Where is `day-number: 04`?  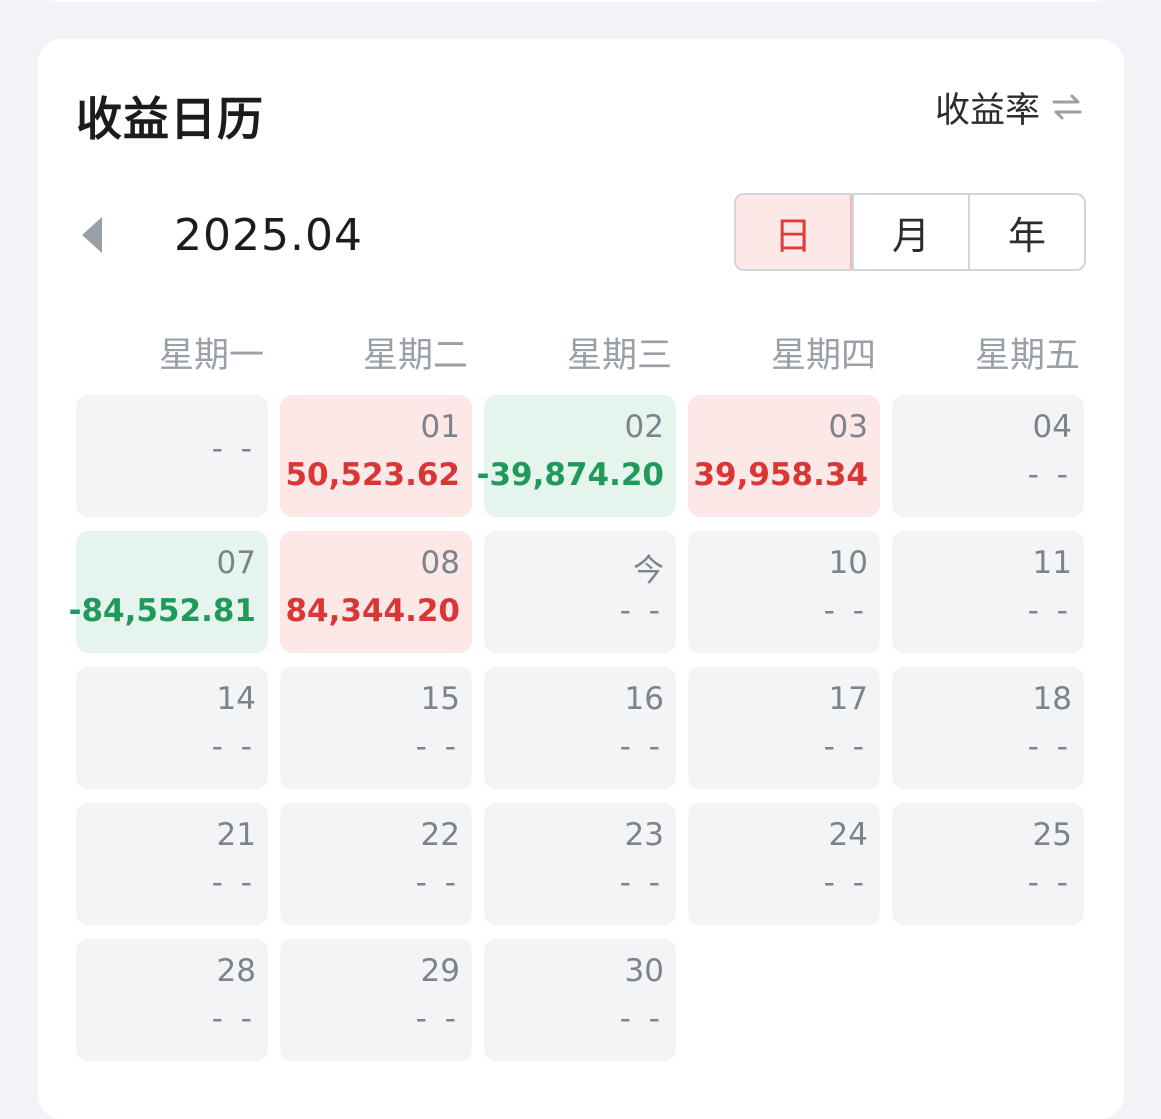
day-number: 04 is located at coordinates (1052, 427).